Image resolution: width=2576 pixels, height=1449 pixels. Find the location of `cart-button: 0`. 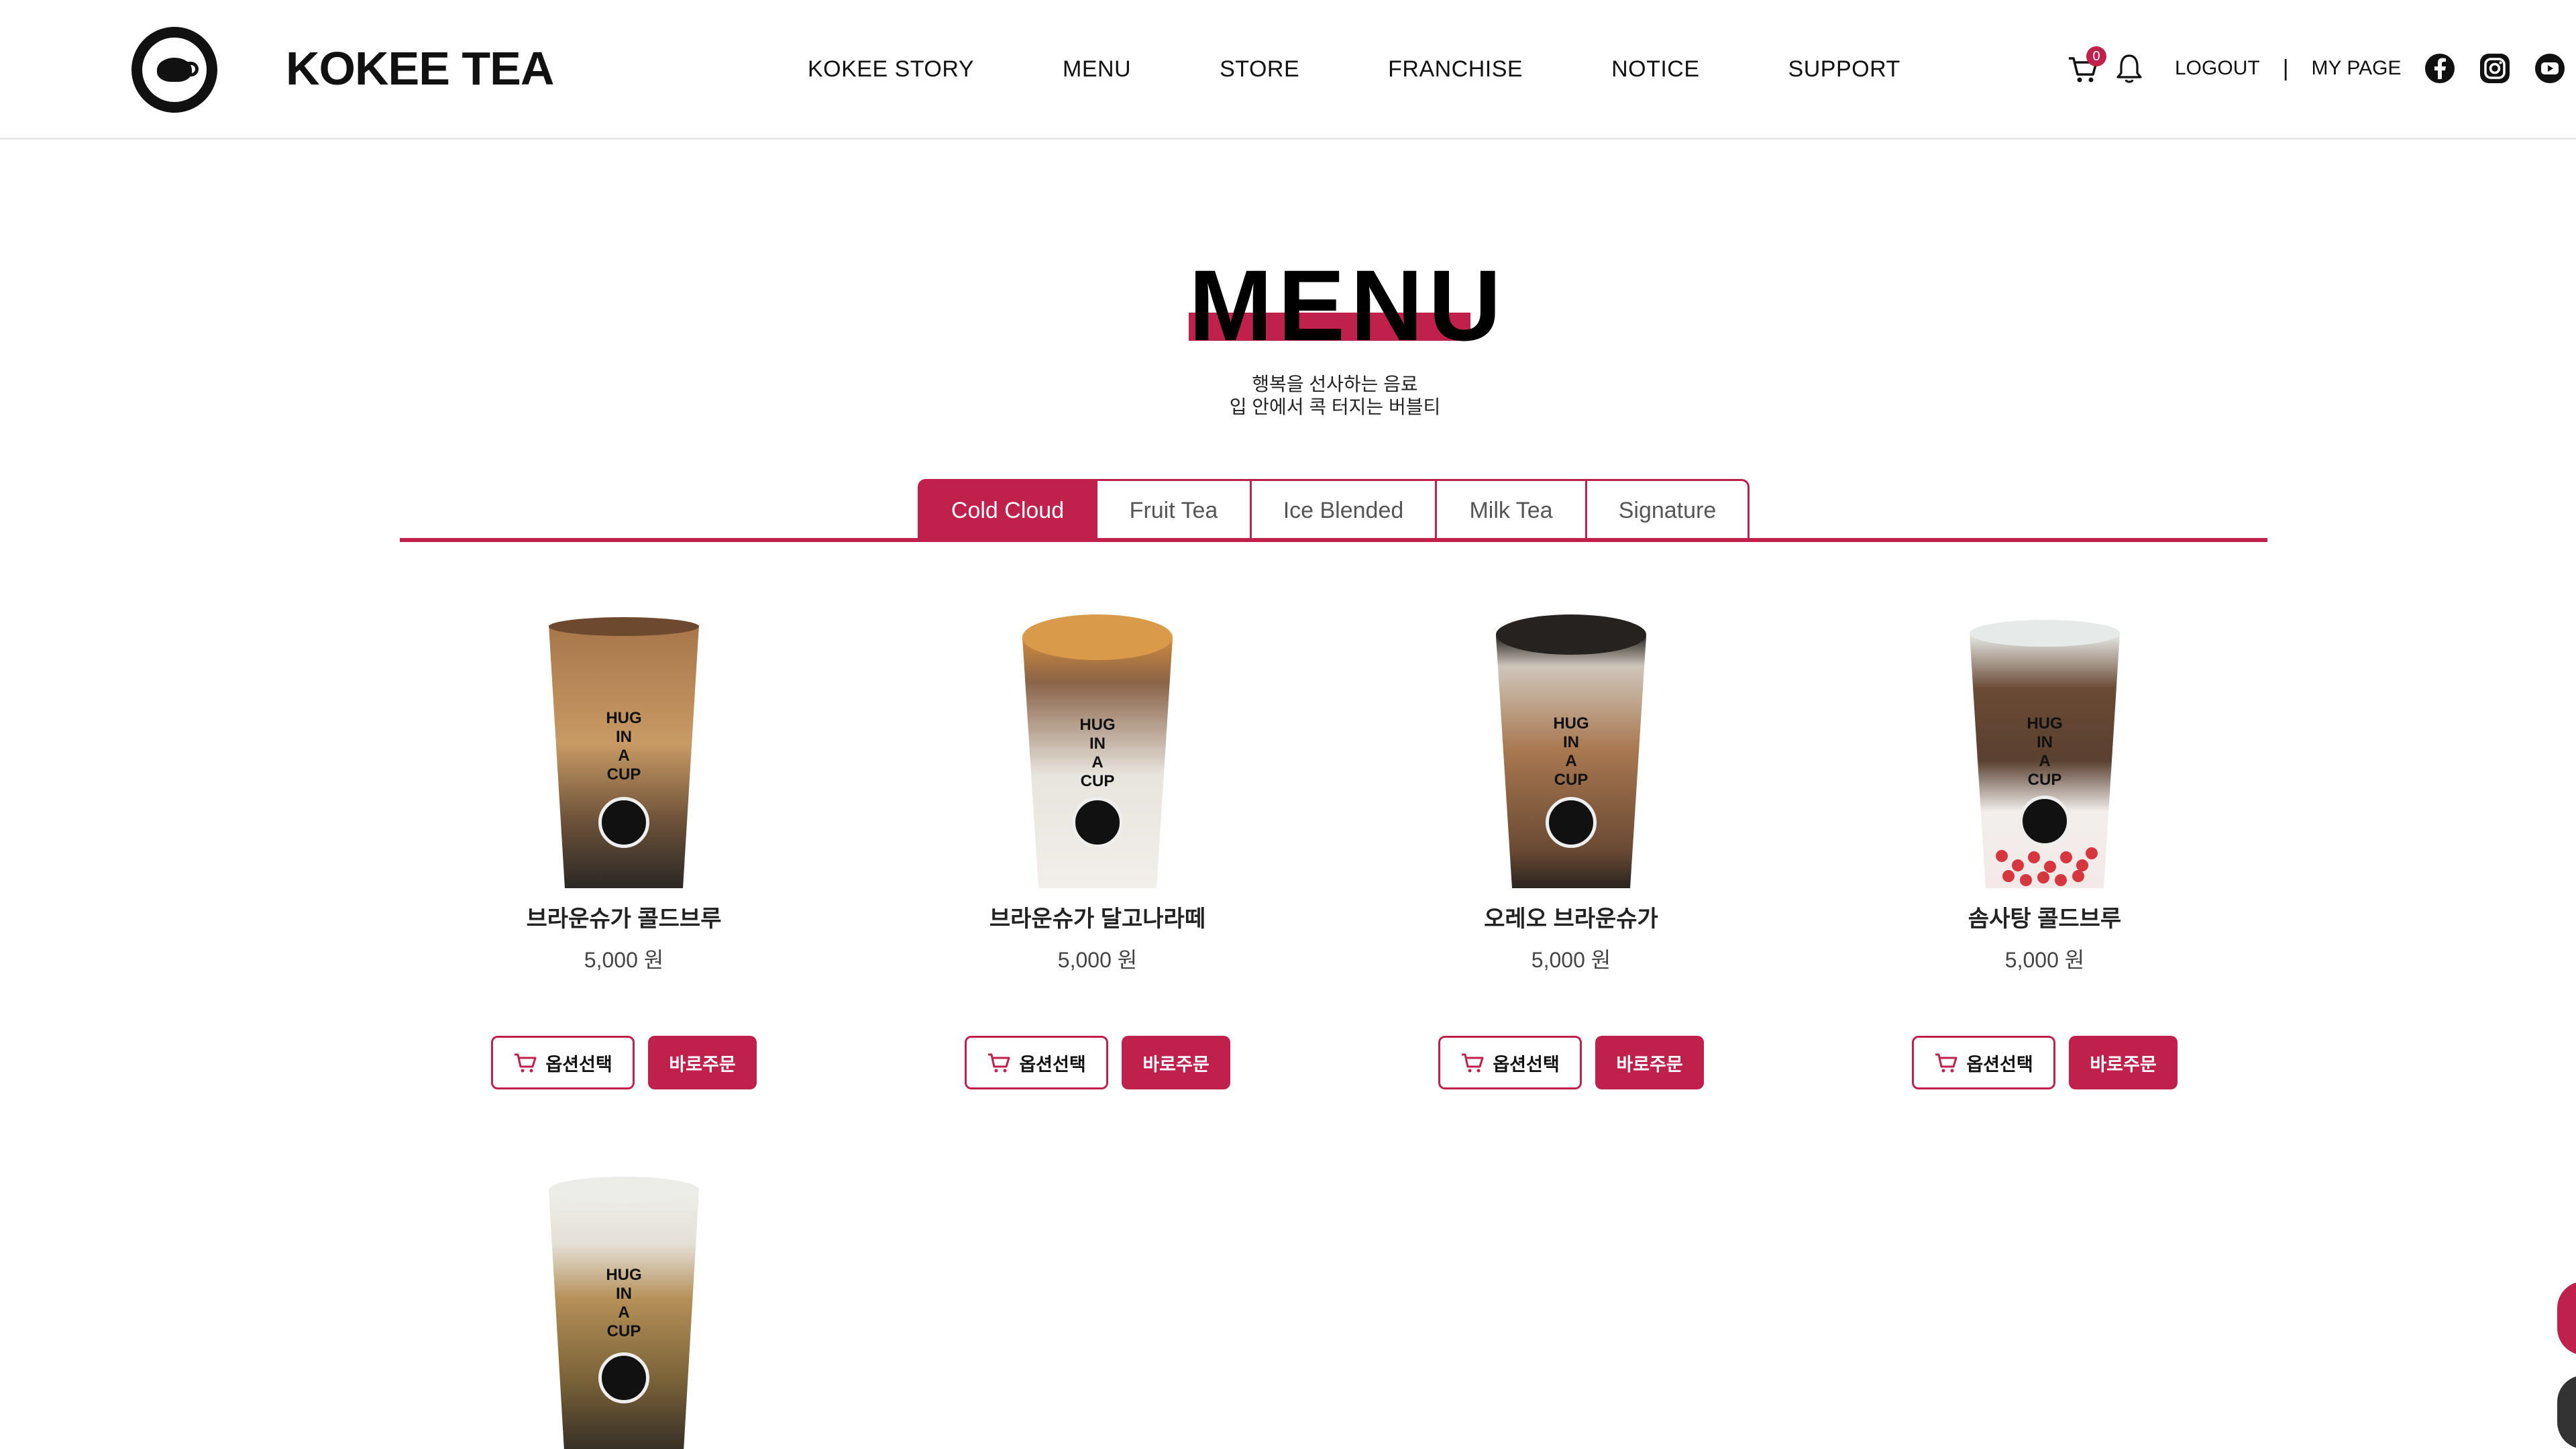

cart-button: 0 is located at coordinates (2086, 65).